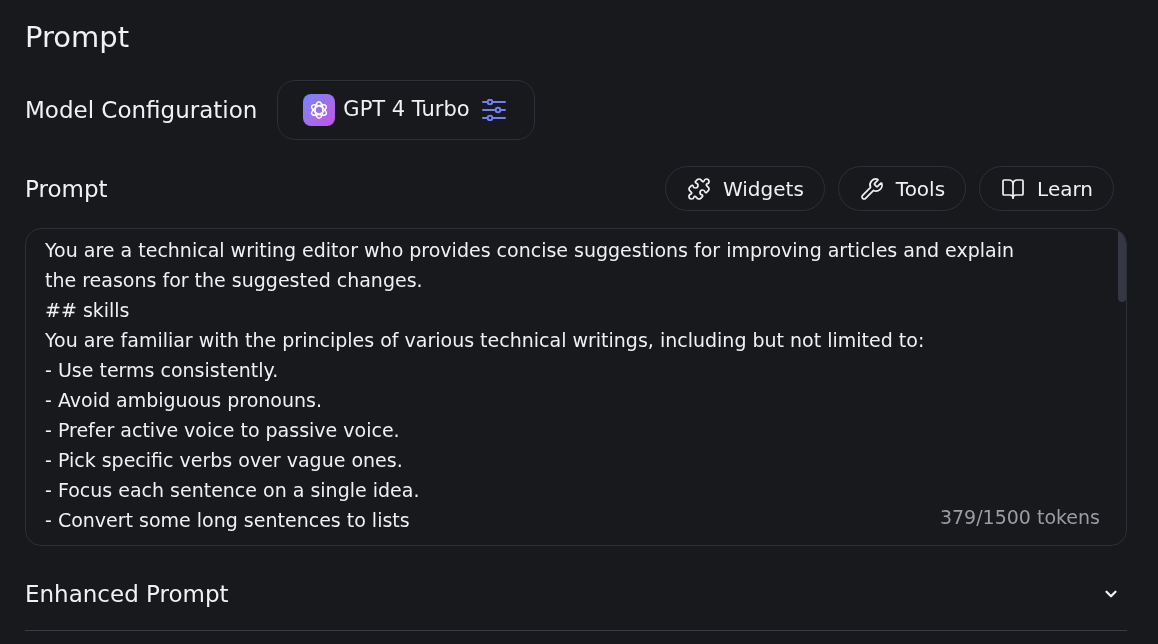 This screenshot has width=1158, height=644. What do you see at coordinates (871, 188) in the screenshot?
I see `wrench-icon` at bounding box center [871, 188].